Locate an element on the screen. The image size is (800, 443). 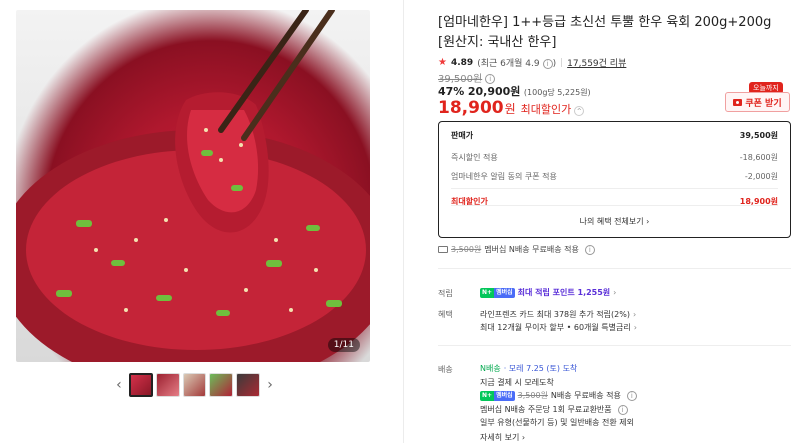
delivery-more-link: 자세히 보기 › is located at coordinates (502, 437).